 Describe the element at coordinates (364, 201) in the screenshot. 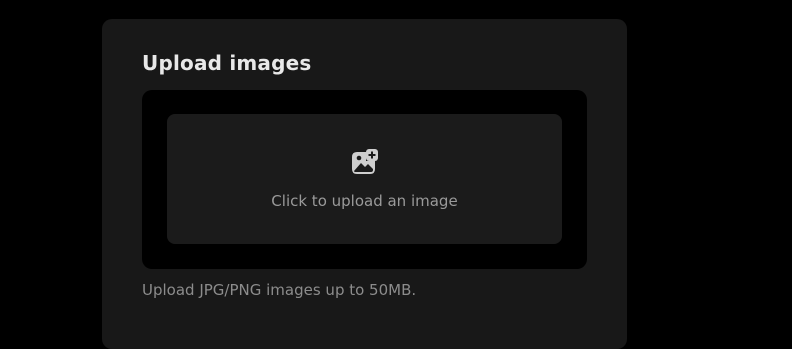

I see `dropzone-label: Click to upload an image` at that location.